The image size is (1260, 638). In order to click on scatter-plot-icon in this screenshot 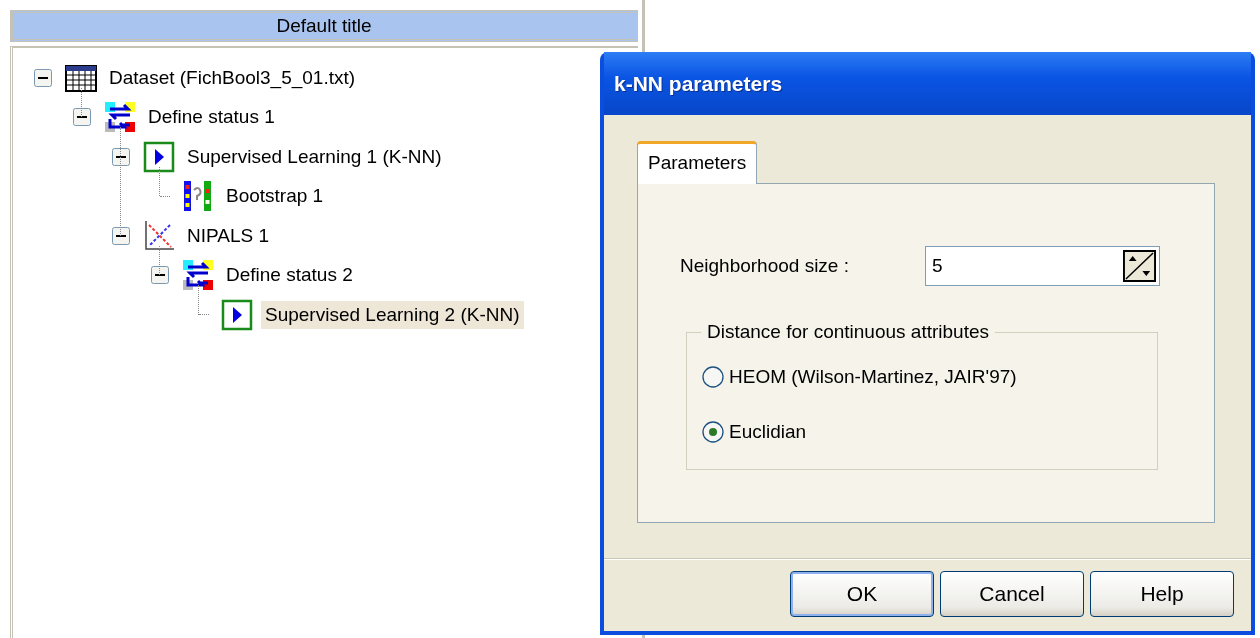, I will do `click(159, 235)`.